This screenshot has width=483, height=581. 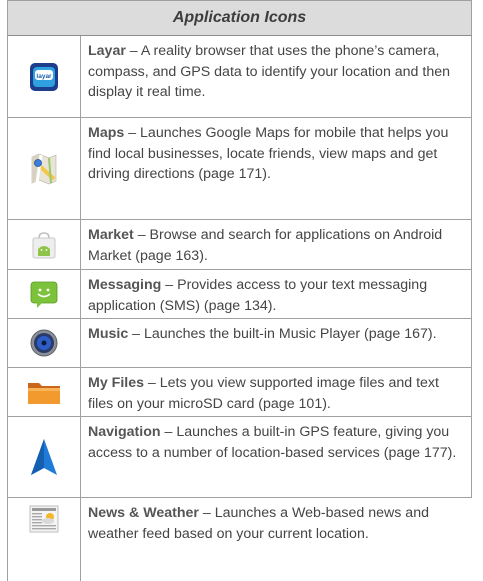 I want to click on app-name: Market, so click(x=111, y=235).